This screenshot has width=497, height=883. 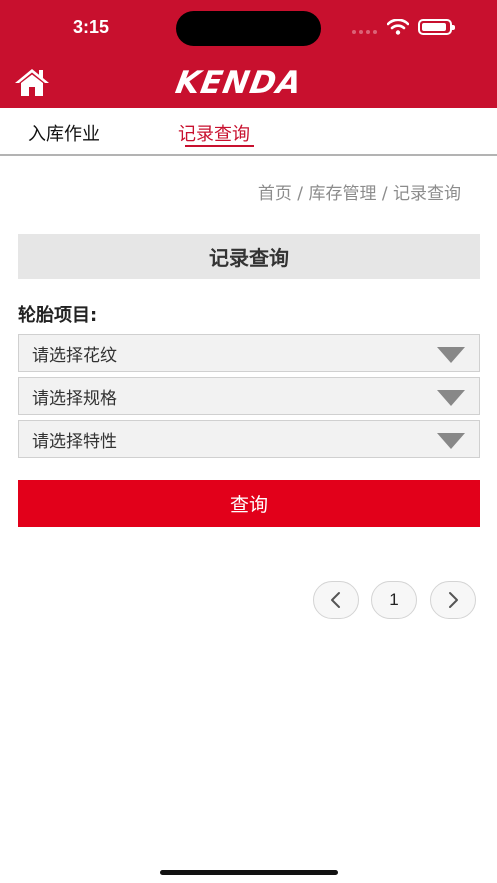 What do you see at coordinates (275, 194) in the screenshot?
I see `breadcrumb-home: 首页` at bounding box center [275, 194].